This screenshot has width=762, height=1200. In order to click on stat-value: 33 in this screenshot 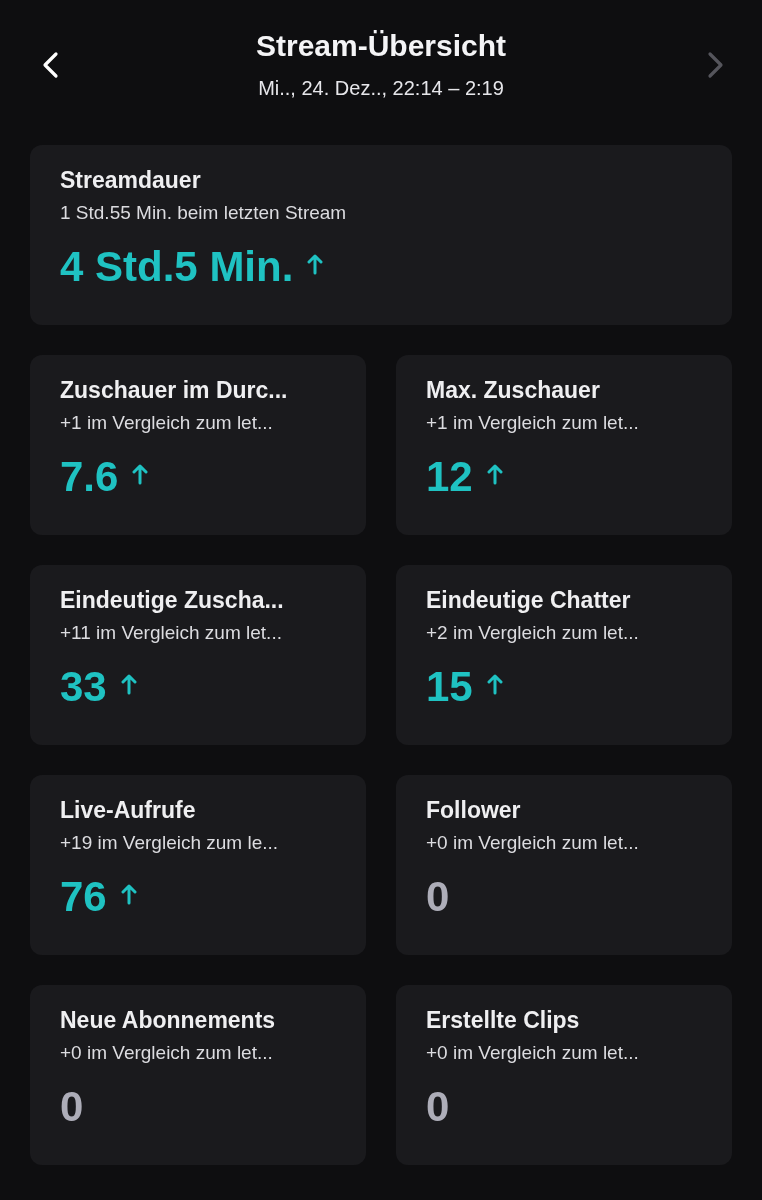, I will do `click(83, 687)`.